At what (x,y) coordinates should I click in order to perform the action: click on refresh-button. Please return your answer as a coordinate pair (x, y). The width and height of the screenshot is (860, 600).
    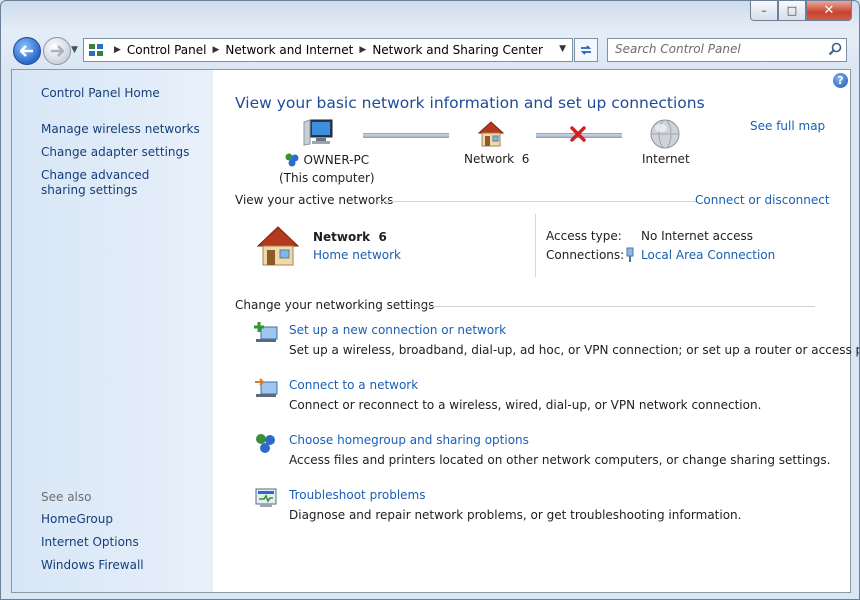
    Looking at the image, I should click on (586, 50).